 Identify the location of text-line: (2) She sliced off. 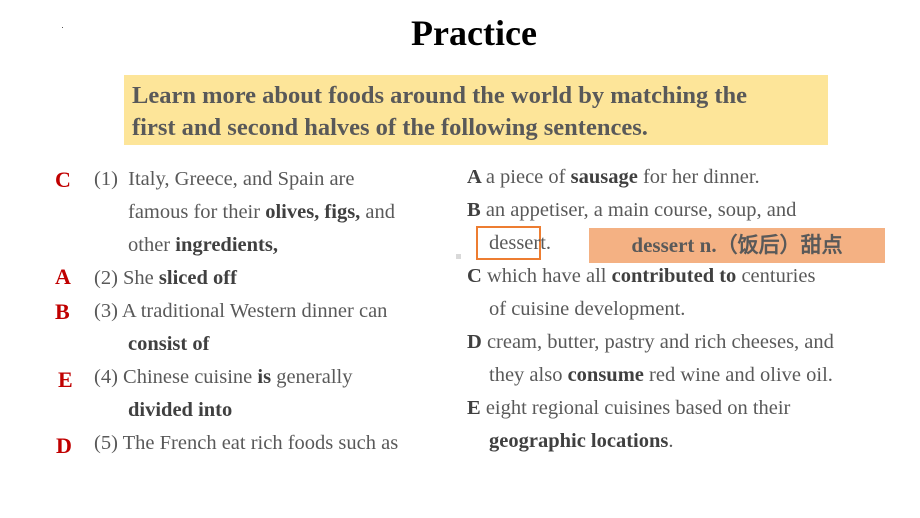
(165, 278).